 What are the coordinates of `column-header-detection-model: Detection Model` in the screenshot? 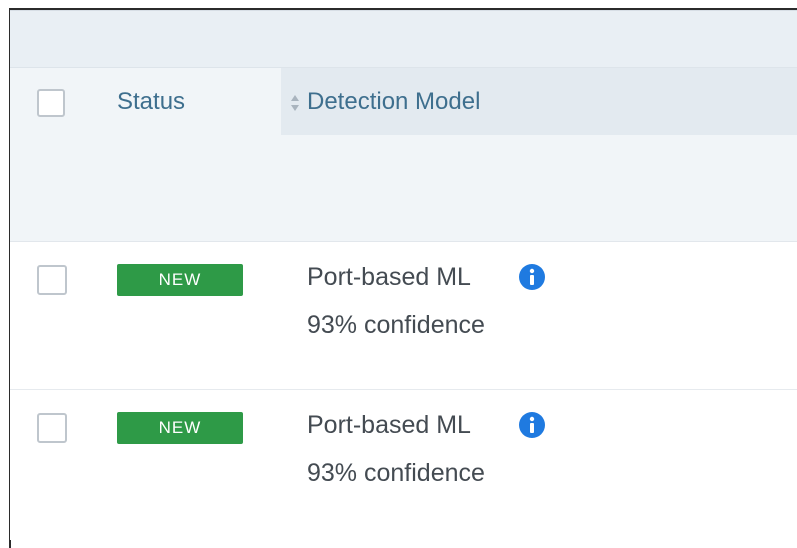 It's located at (393, 102).